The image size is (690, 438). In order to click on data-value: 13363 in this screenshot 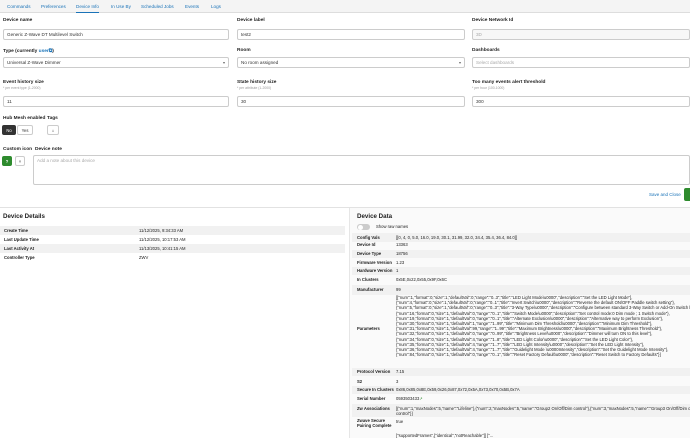, I will do `click(402, 245)`.